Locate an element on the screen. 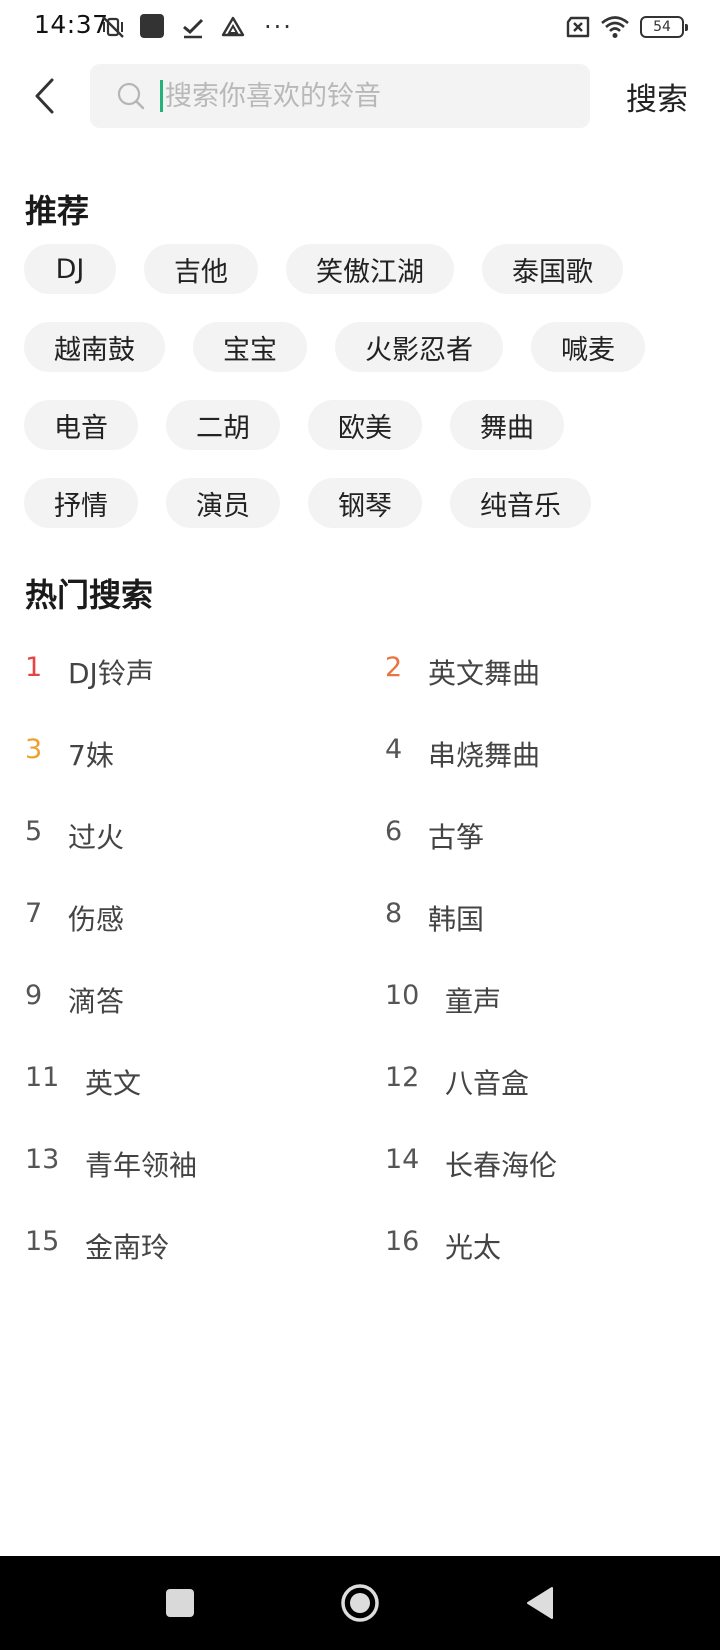 The image size is (720, 1650). battery-level: 54 is located at coordinates (662, 27).